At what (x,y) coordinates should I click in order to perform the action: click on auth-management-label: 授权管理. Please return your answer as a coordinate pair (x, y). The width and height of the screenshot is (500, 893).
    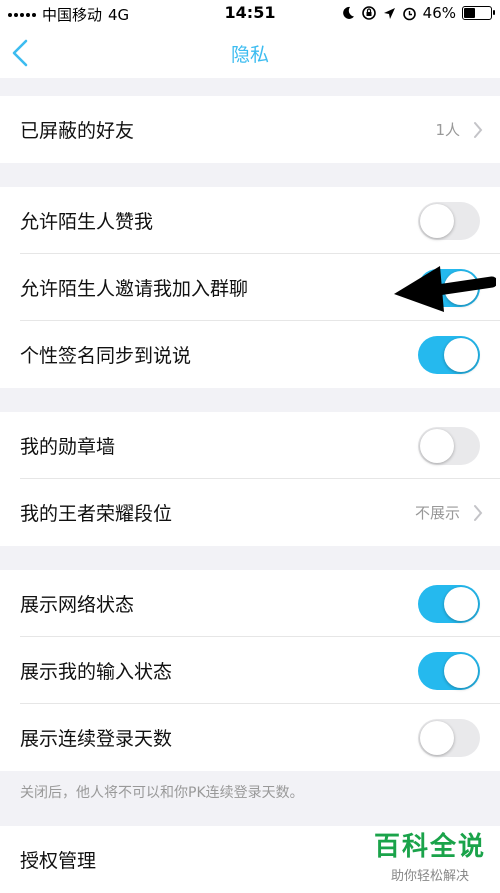
    Looking at the image, I should click on (58, 861).